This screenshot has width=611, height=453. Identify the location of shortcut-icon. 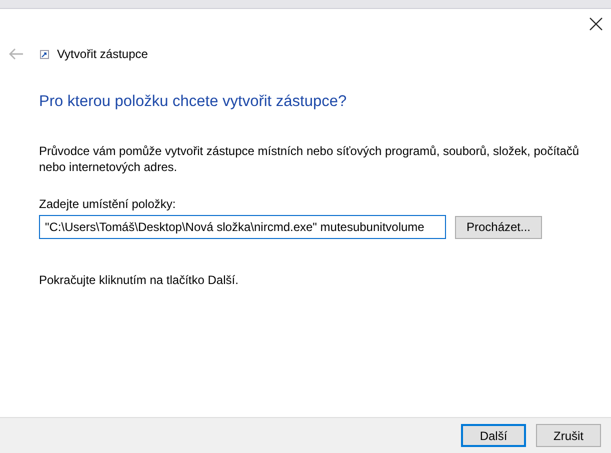
(44, 54).